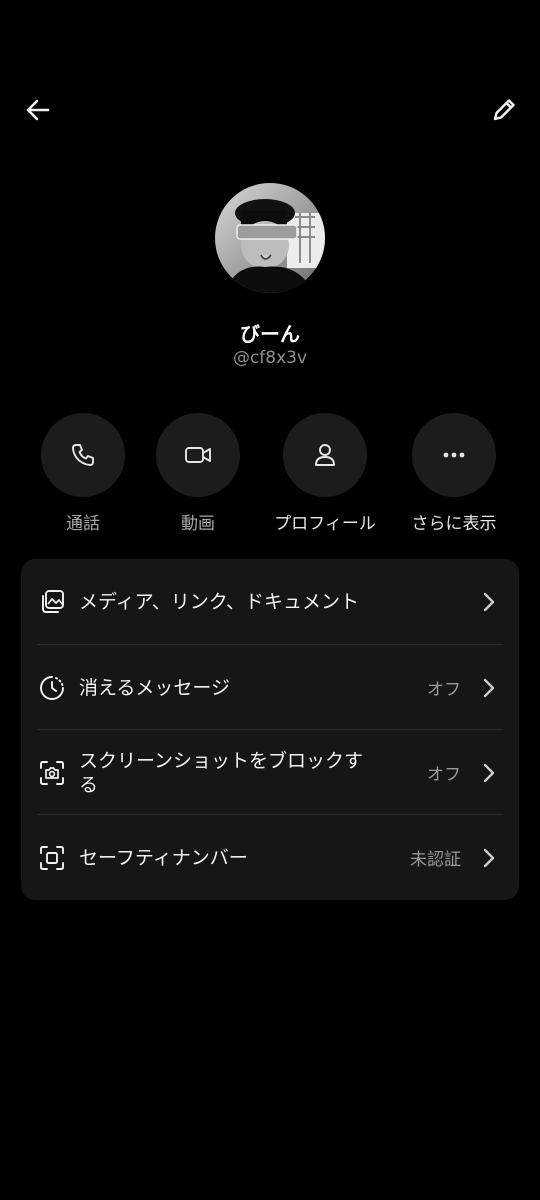 The image size is (540, 1200). What do you see at coordinates (270, 857) in the screenshot?
I see `safety-number-row: セーフティナンバー 未認証` at bounding box center [270, 857].